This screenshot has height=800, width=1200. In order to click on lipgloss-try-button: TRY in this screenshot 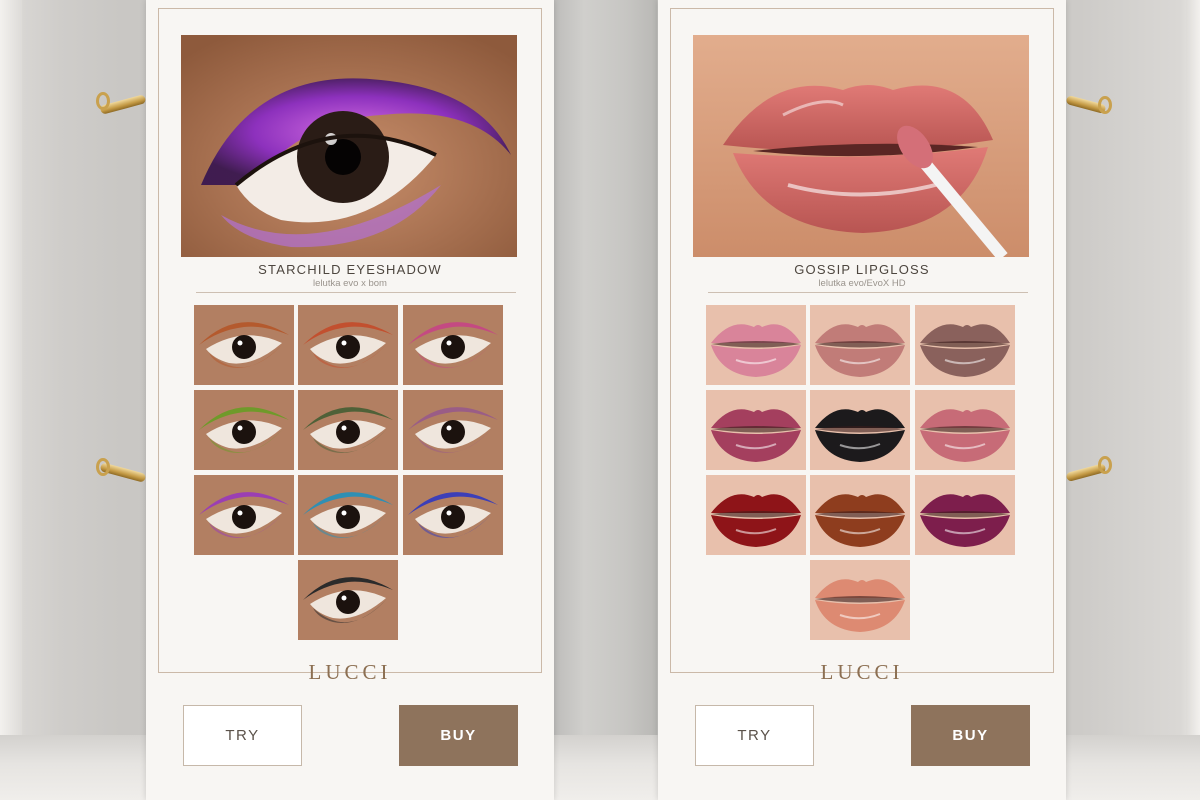, I will do `click(754, 735)`.